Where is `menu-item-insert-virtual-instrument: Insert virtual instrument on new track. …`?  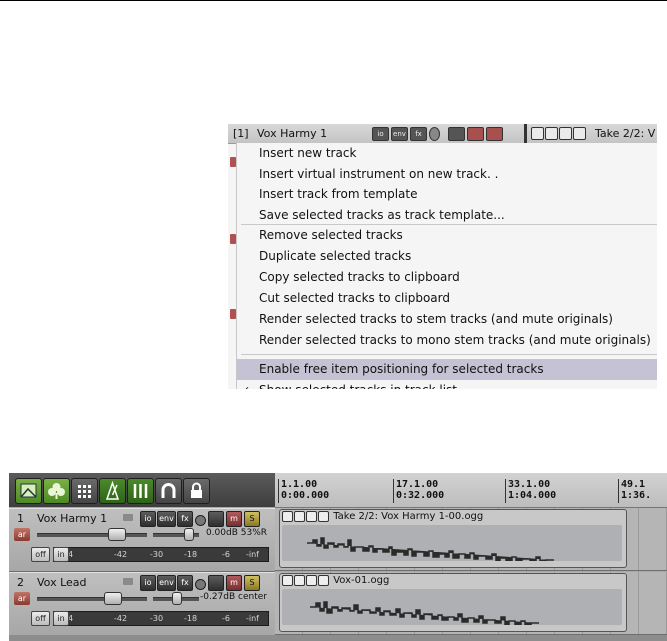
menu-item-insert-virtual-instrument: Insert virtual instrument on new track. … is located at coordinates (447, 174).